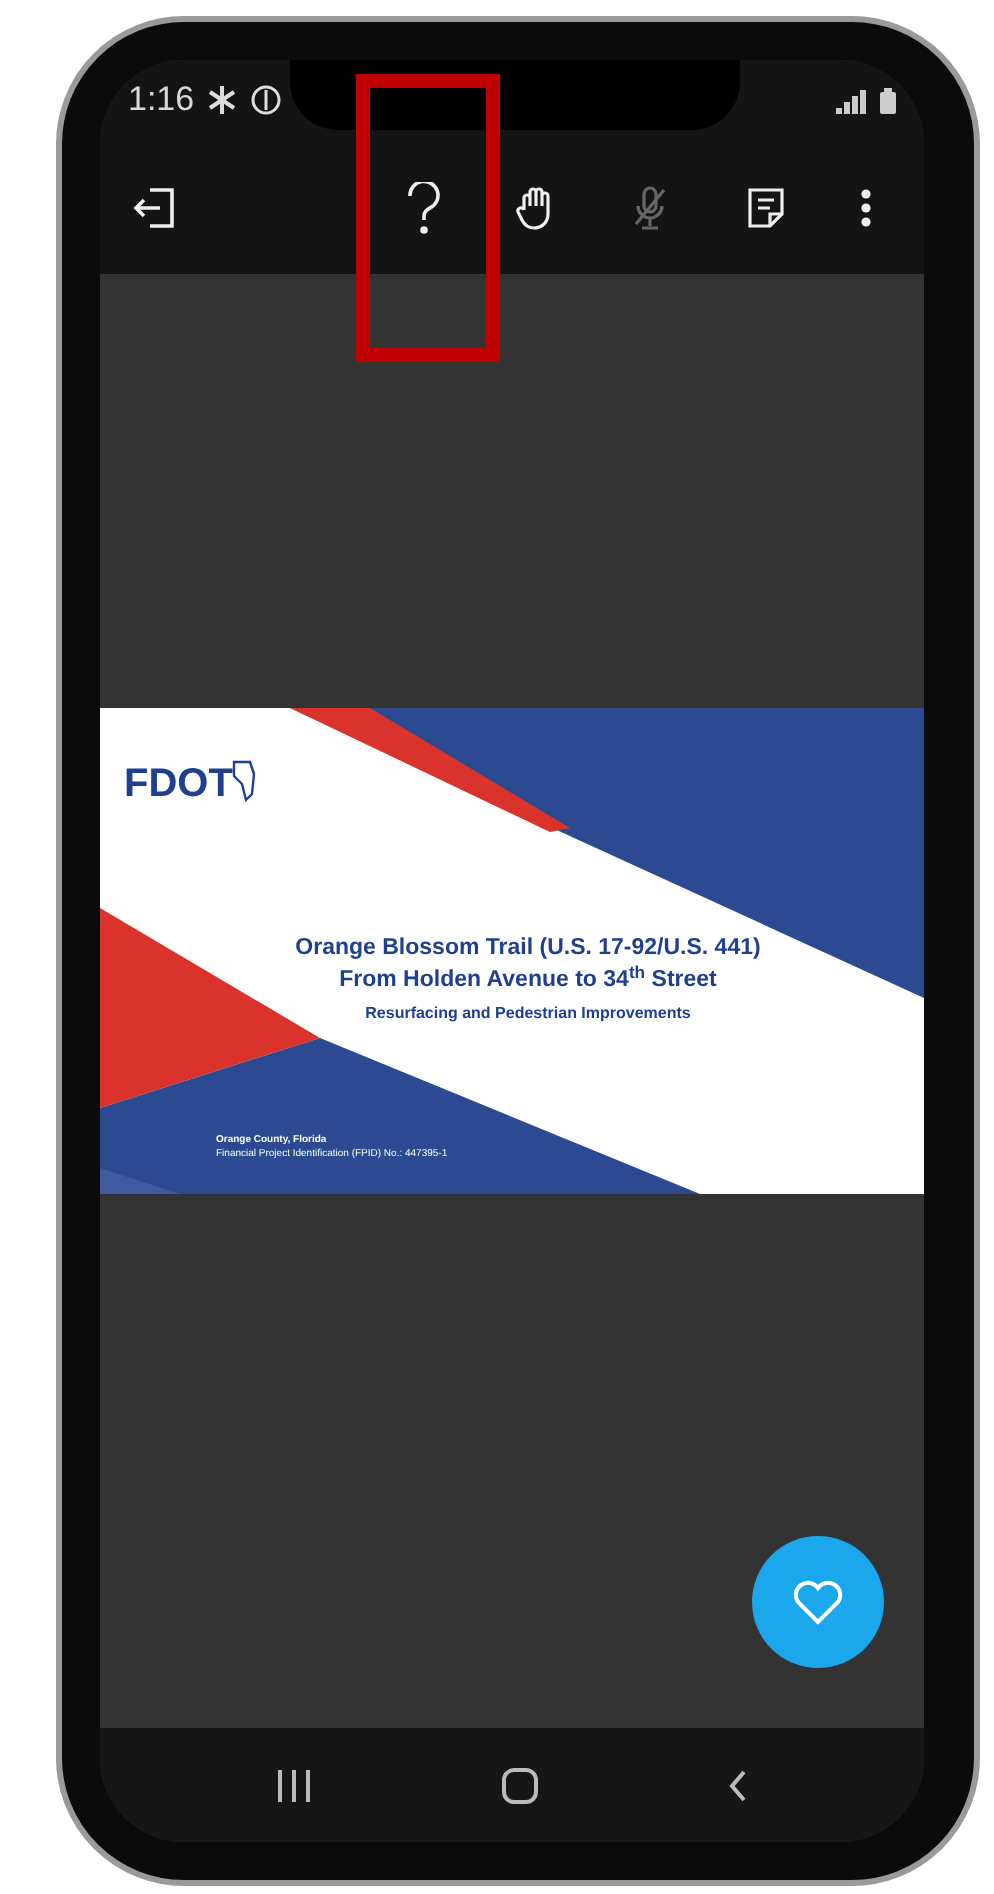  Describe the element at coordinates (161, 100) in the screenshot. I see `status-time: 1:16` at that location.